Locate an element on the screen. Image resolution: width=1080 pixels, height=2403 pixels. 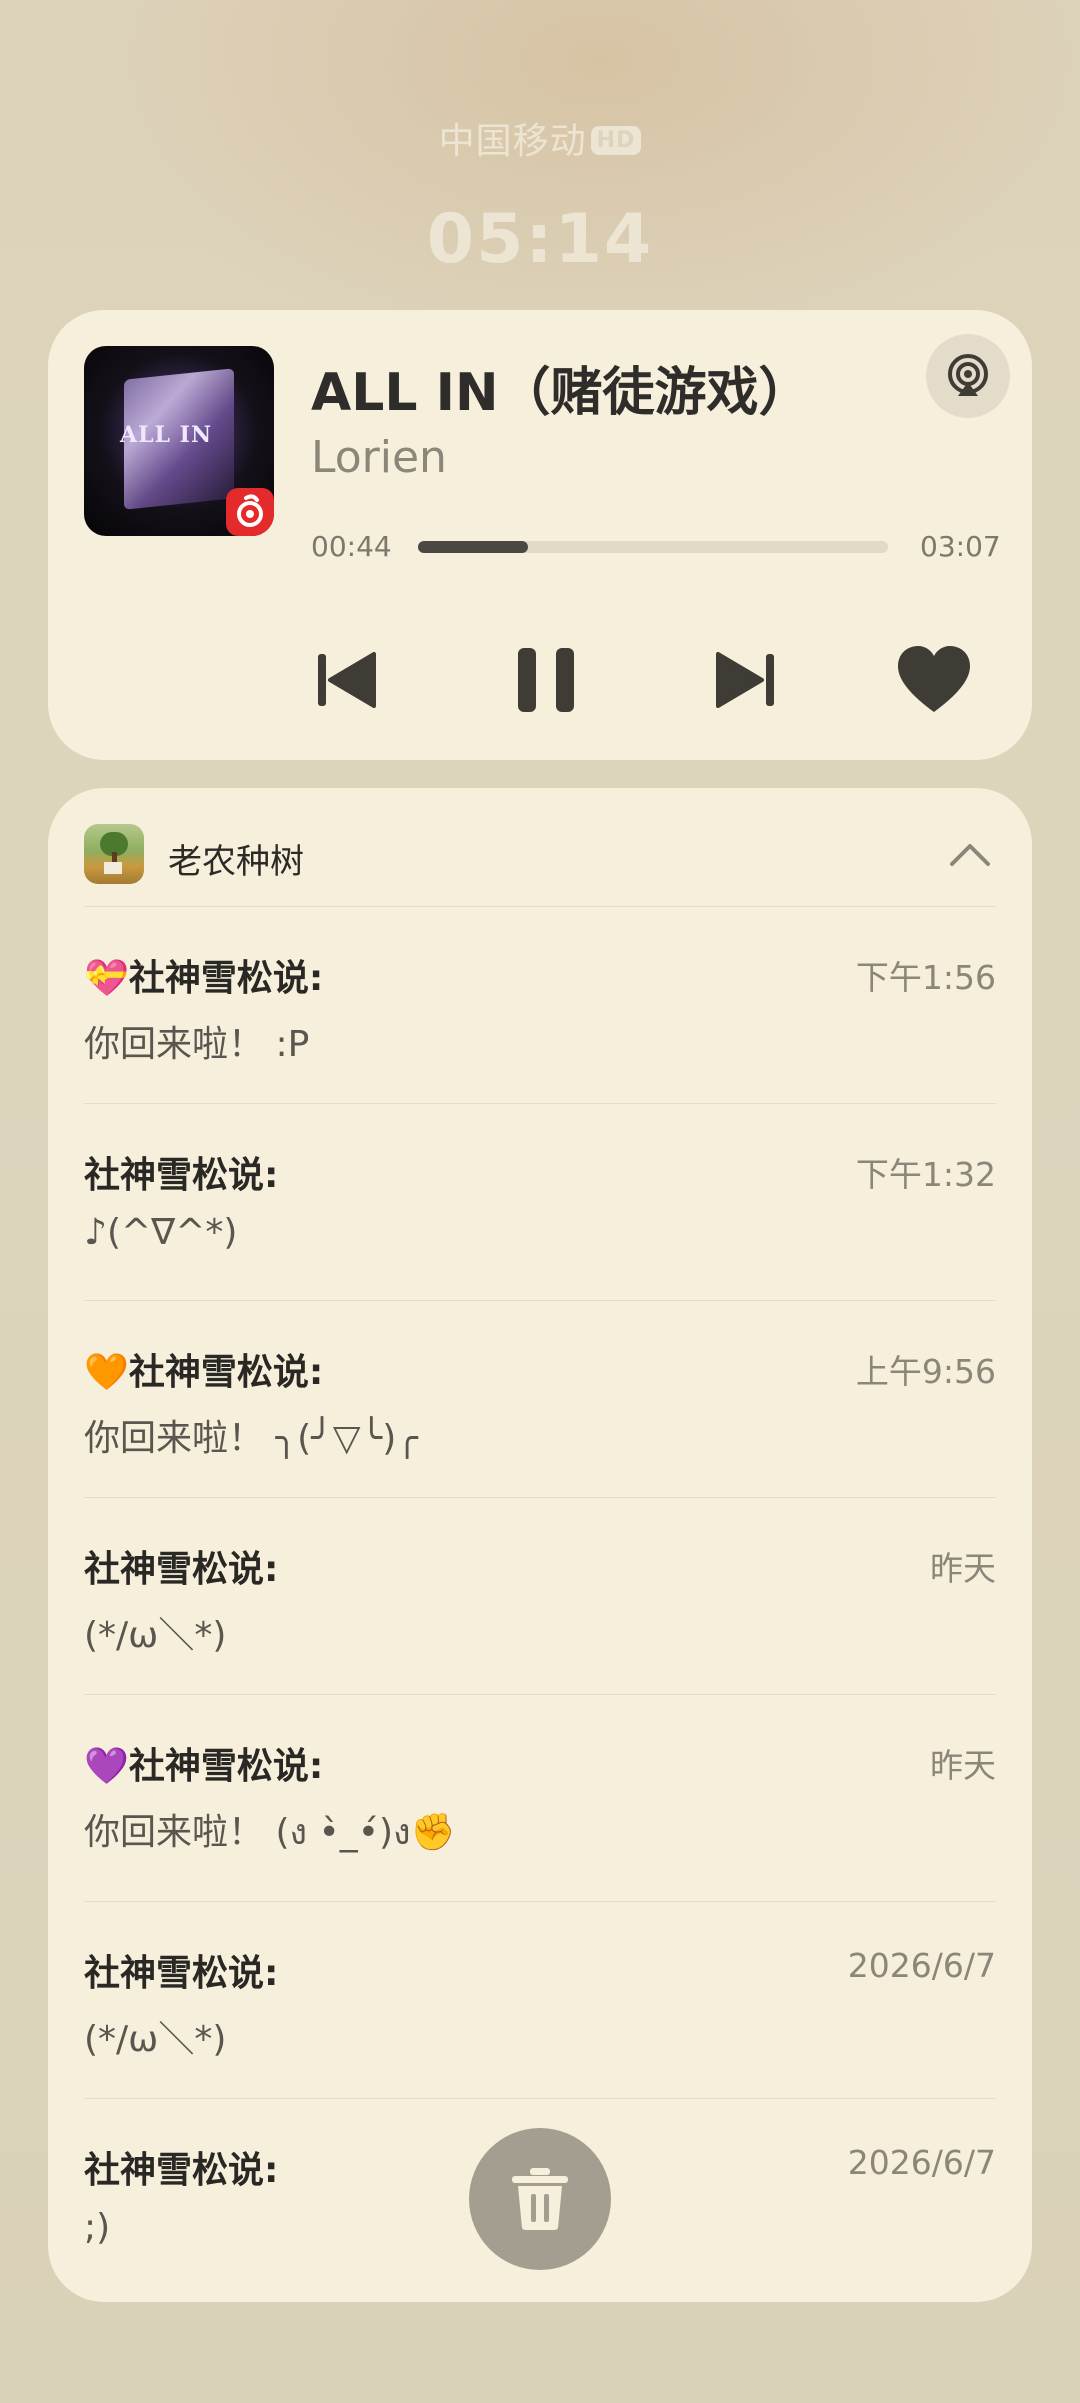
next-button is located at coordinates (746, 680).